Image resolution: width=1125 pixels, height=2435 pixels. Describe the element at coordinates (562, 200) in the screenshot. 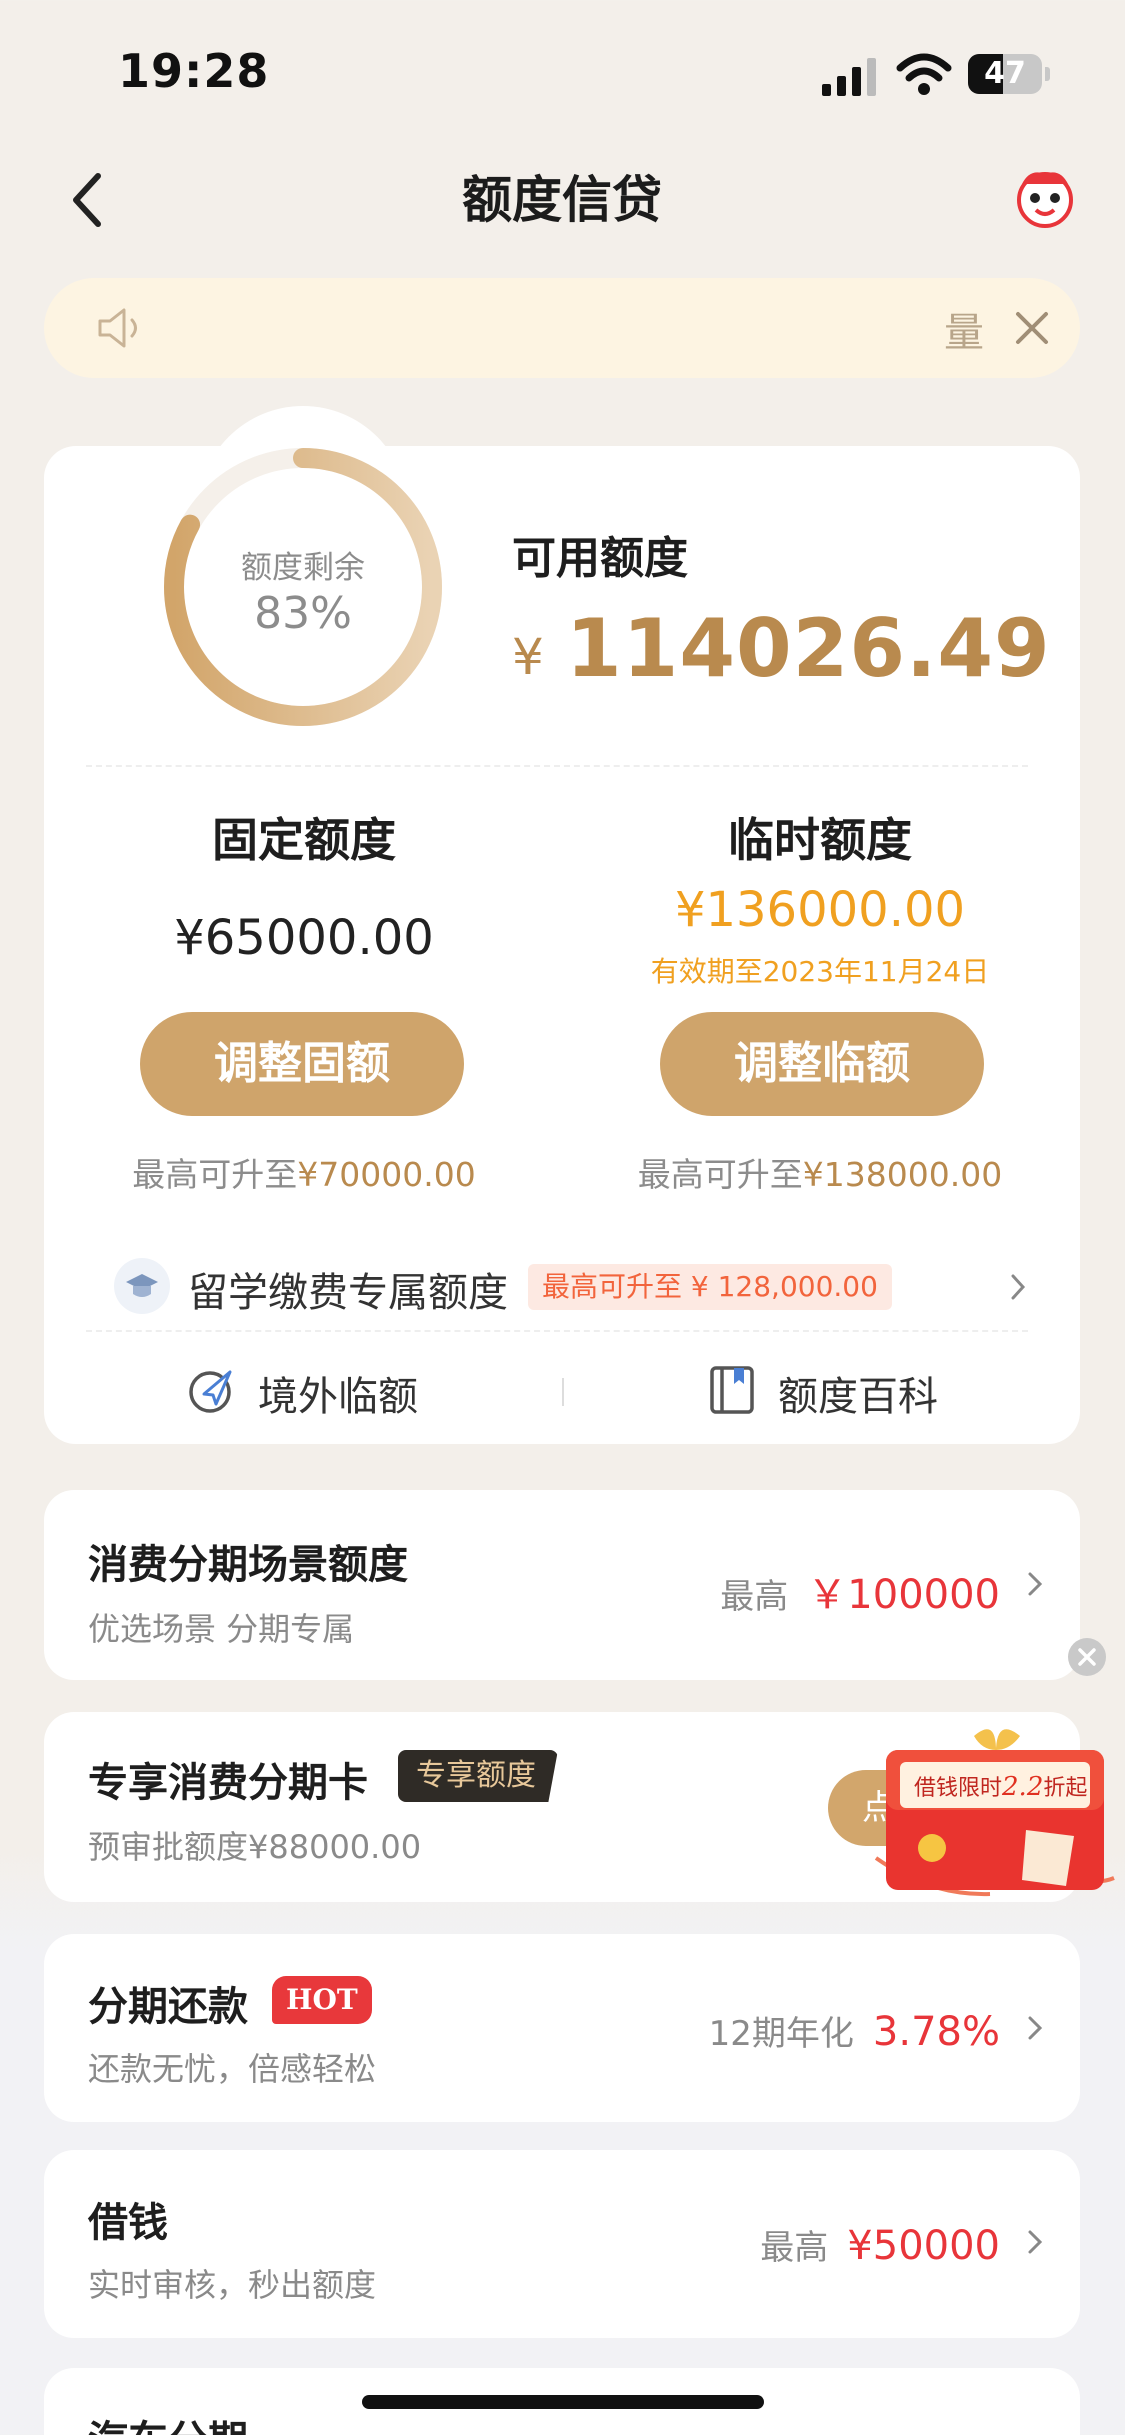

I see `page-title: 额度信贷` at that location.